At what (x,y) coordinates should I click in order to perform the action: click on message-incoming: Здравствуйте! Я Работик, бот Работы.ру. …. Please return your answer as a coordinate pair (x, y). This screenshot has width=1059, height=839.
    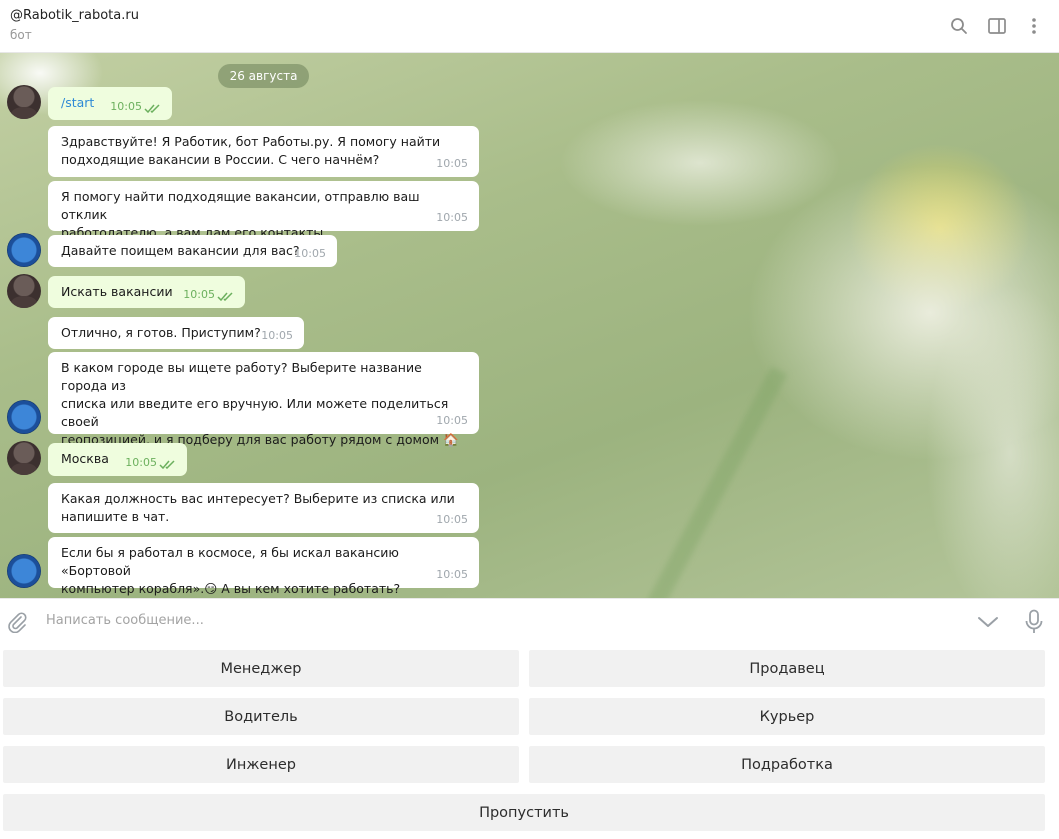
    Looking at the image, I should click on (263, 151).